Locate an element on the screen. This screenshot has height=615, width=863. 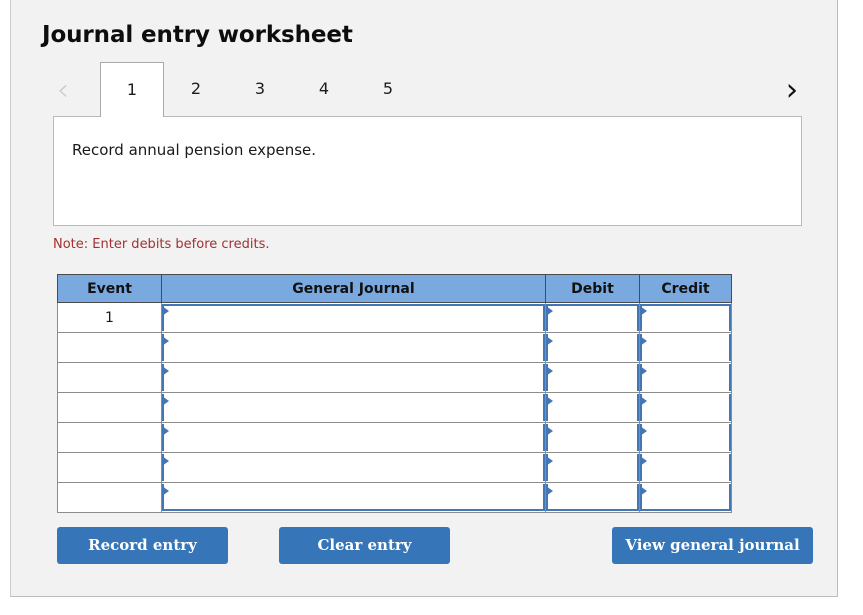
tab-list: 1 2 3 4 5 is located at coordinates (260, 89).